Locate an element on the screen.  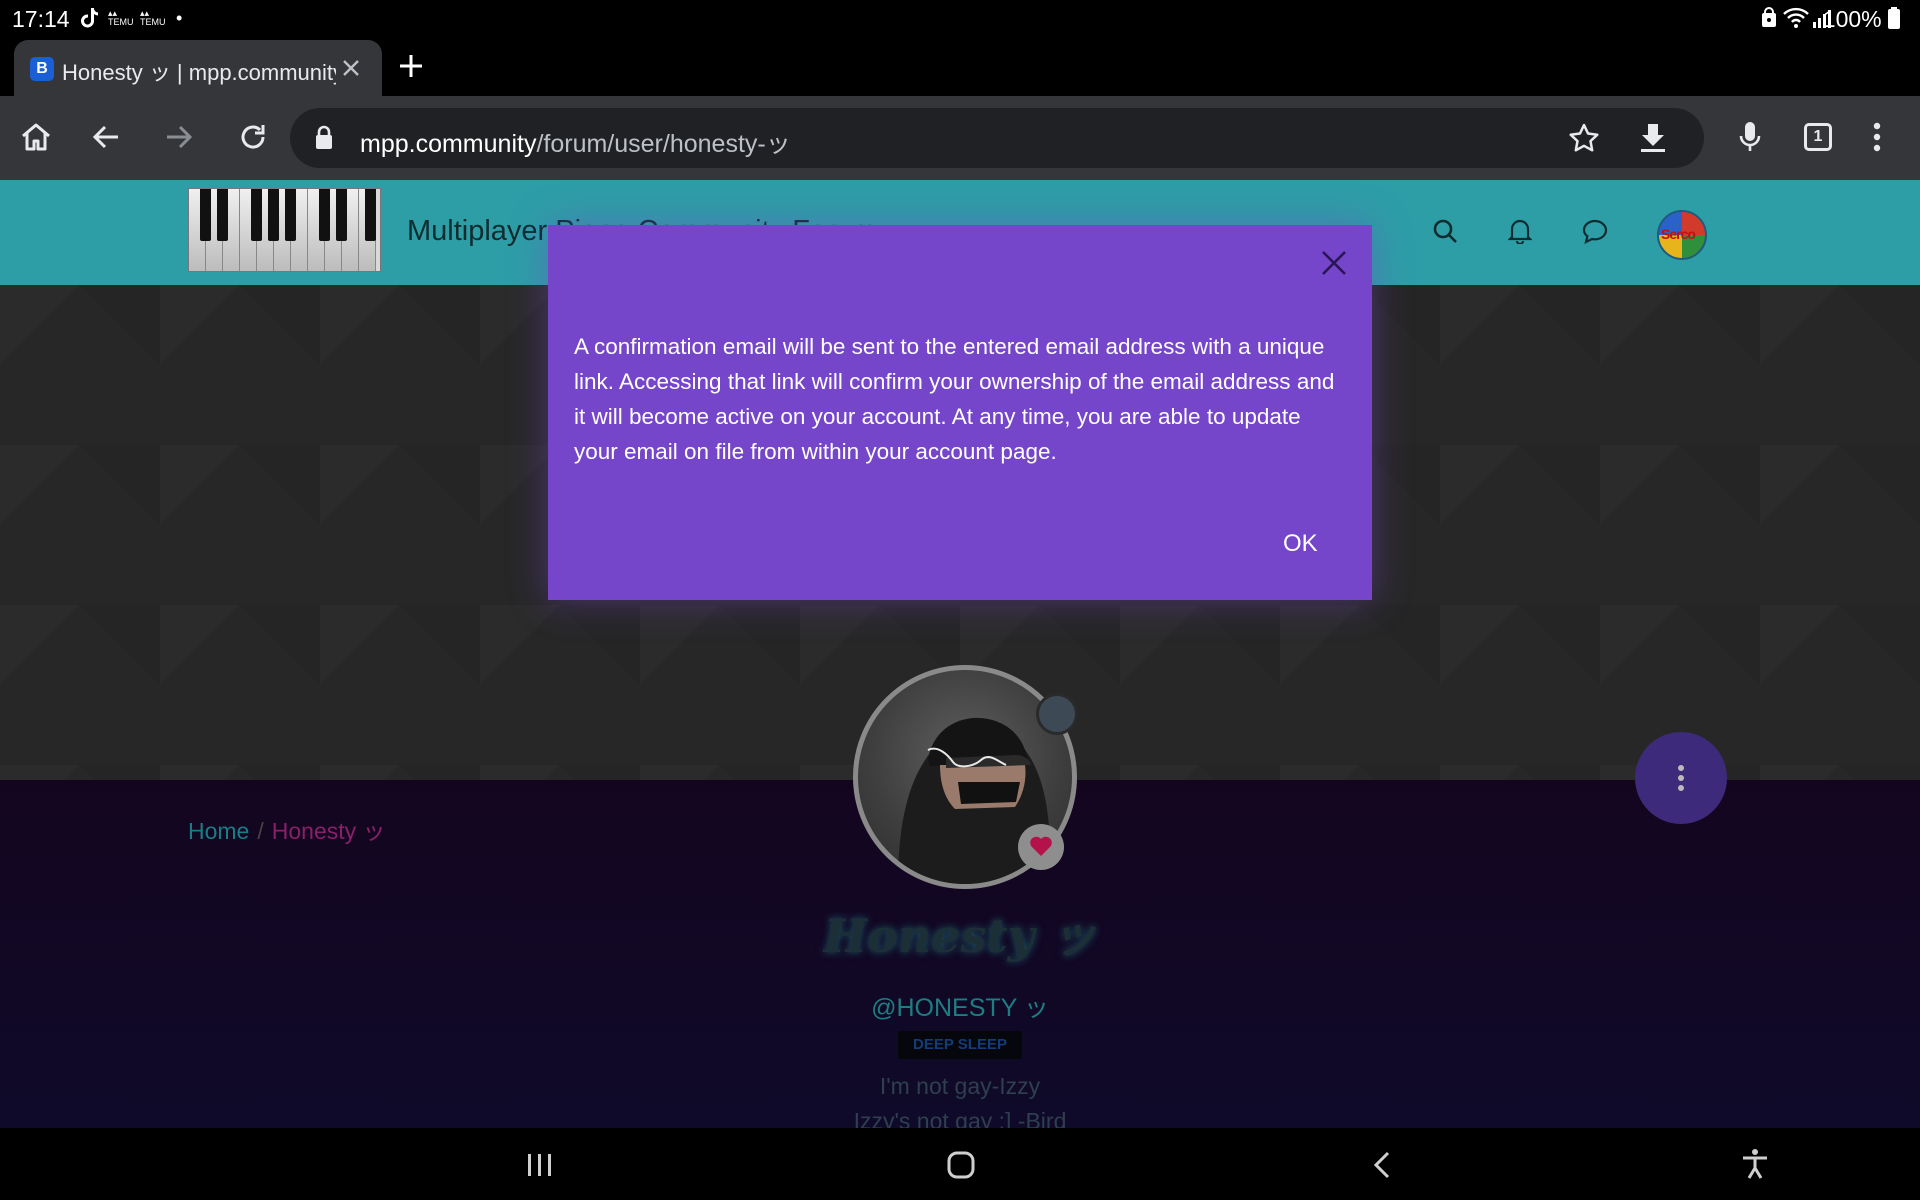
ok-button: OK is located at coordinates (1300, 544).